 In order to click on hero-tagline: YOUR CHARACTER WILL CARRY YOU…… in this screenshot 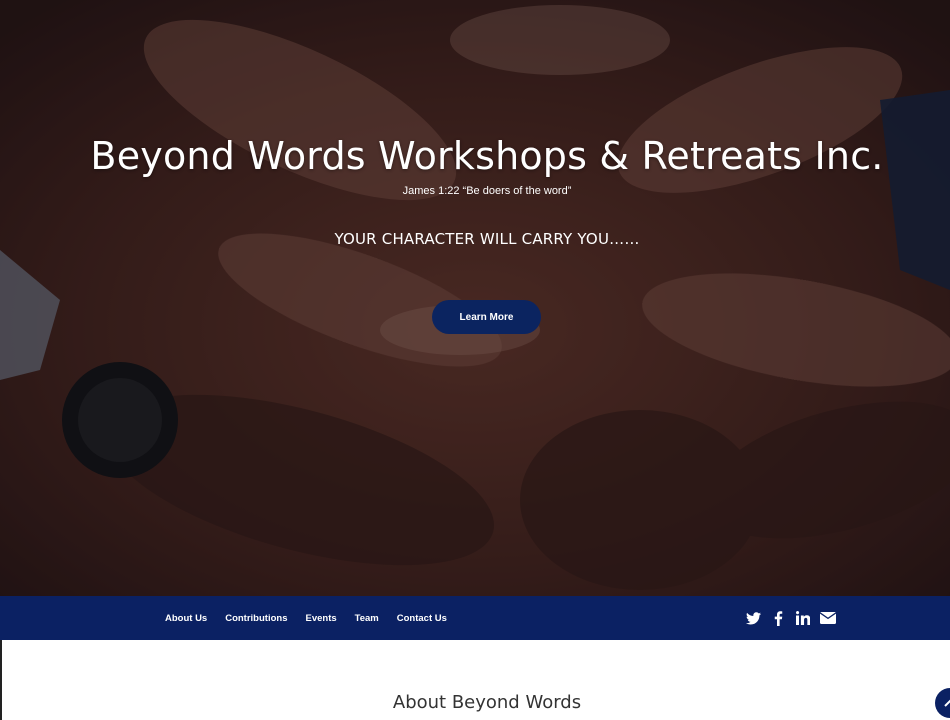, I will do `click(487, 239)`.